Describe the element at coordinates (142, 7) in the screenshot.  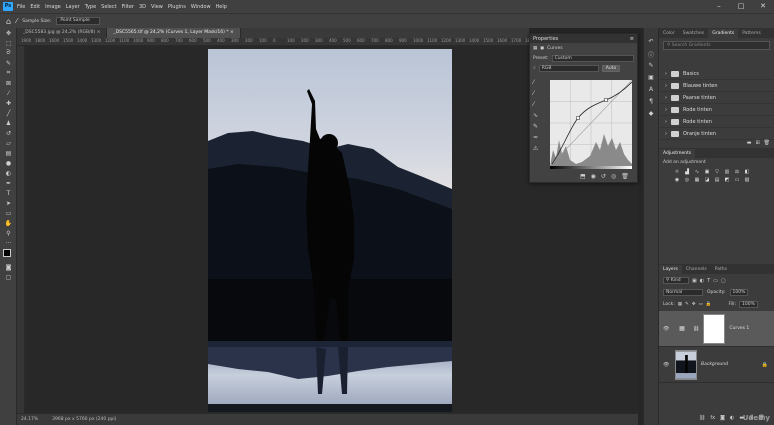
I see `menu-3d: 3D` at that location.